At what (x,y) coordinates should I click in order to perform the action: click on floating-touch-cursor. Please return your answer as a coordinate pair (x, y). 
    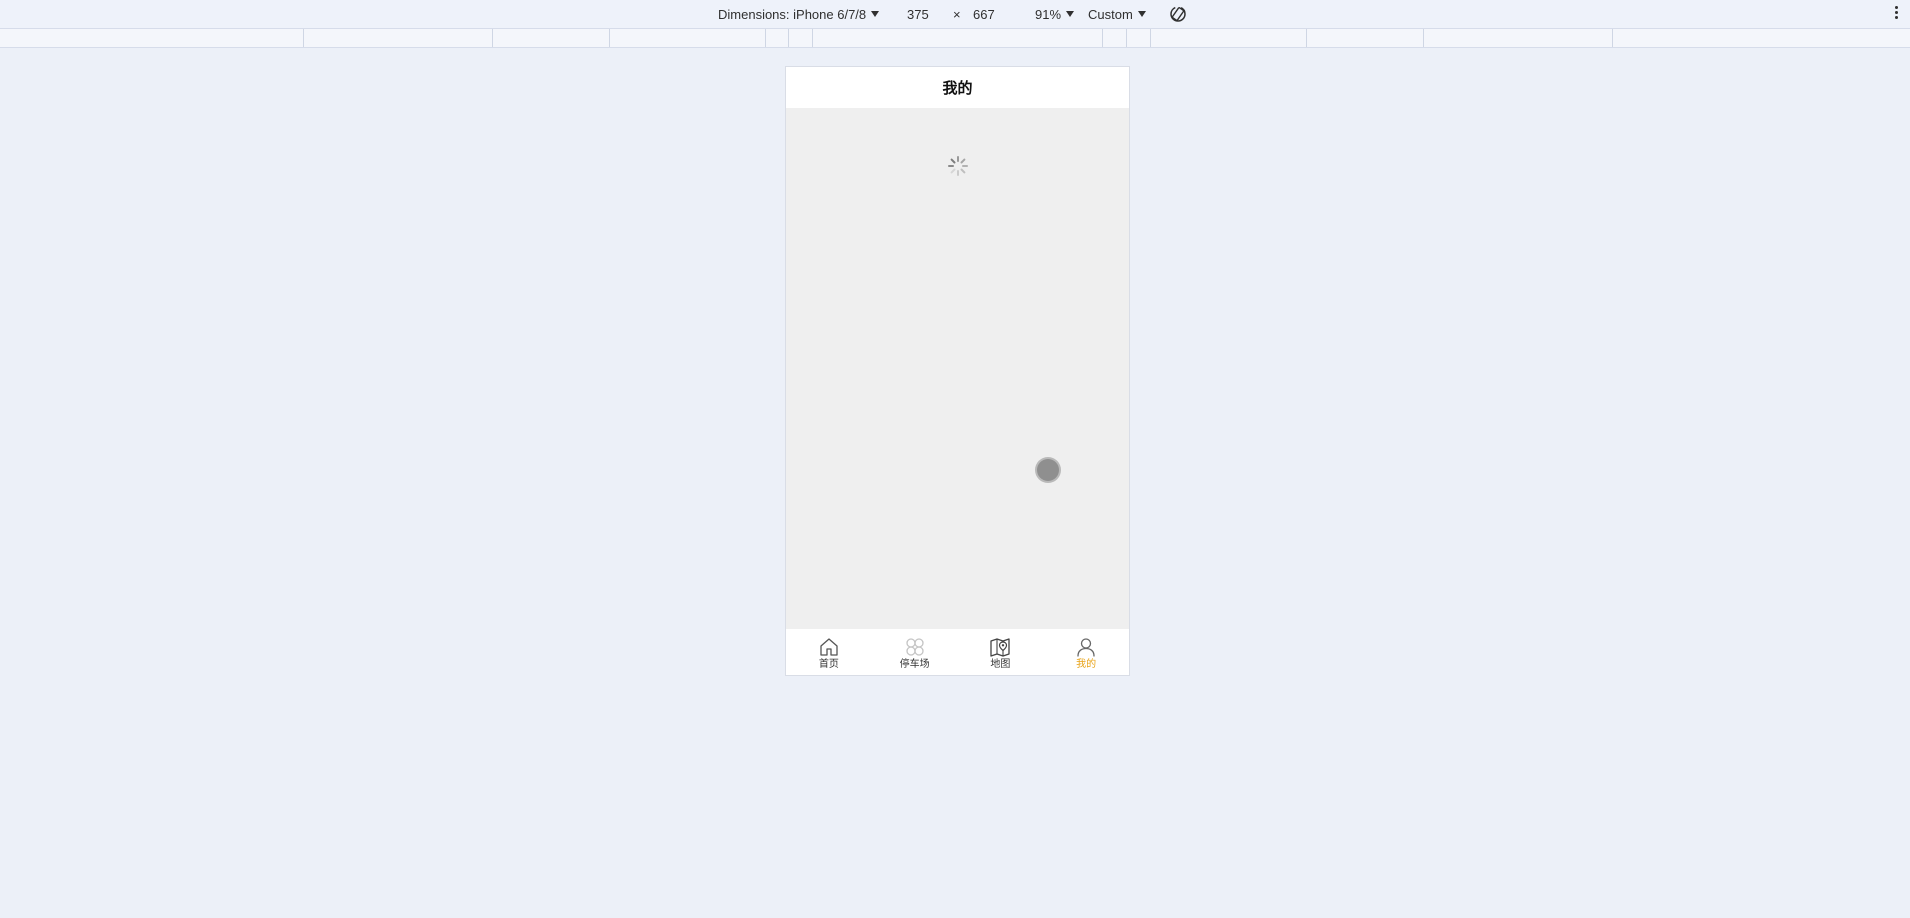
    Looking at the image, I should click on (1048, 470).